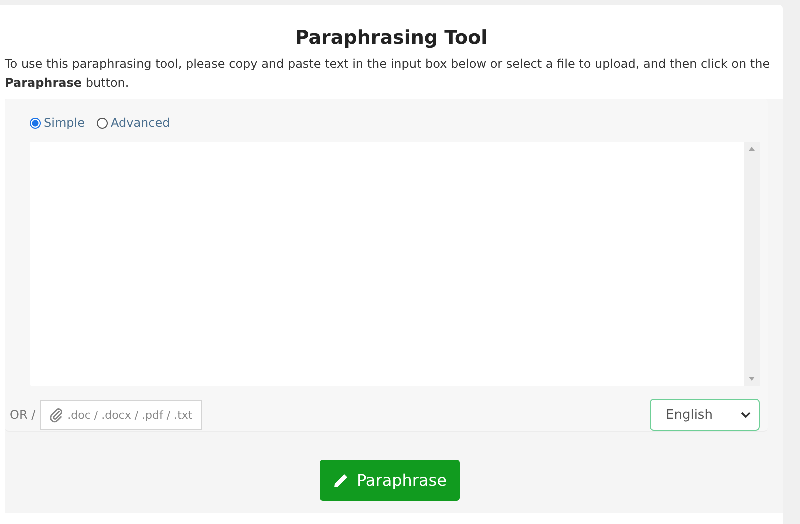  I want to click on mode-radio: Advanced, so click(133, 123).